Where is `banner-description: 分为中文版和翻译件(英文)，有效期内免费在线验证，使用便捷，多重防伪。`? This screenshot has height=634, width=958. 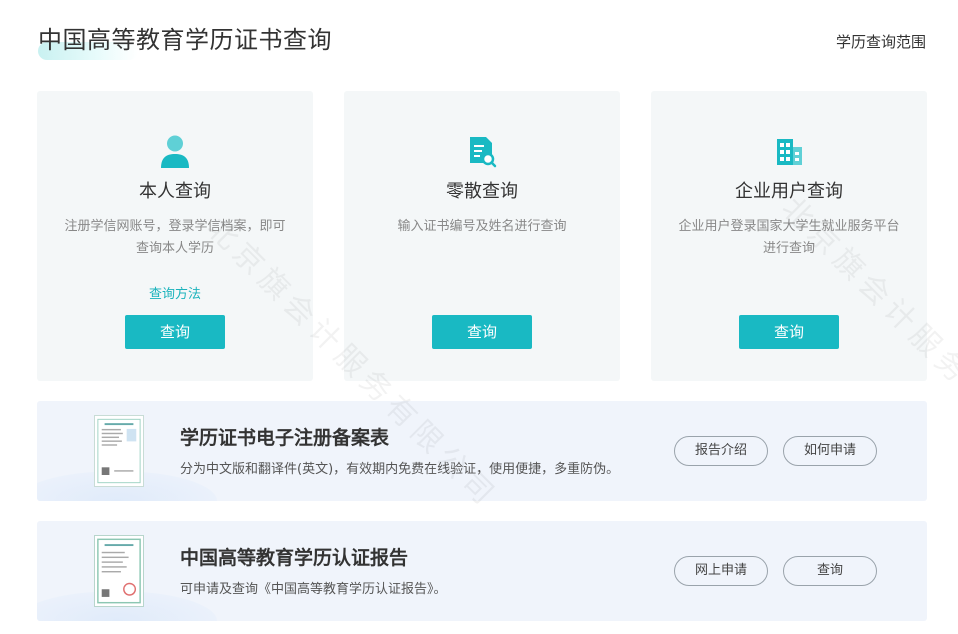
banner-description: 分为中文版和翻译件(英文)，有效期内免费在线验证，使用便捷，多重防伪。 is located at coordinates (400, 469).